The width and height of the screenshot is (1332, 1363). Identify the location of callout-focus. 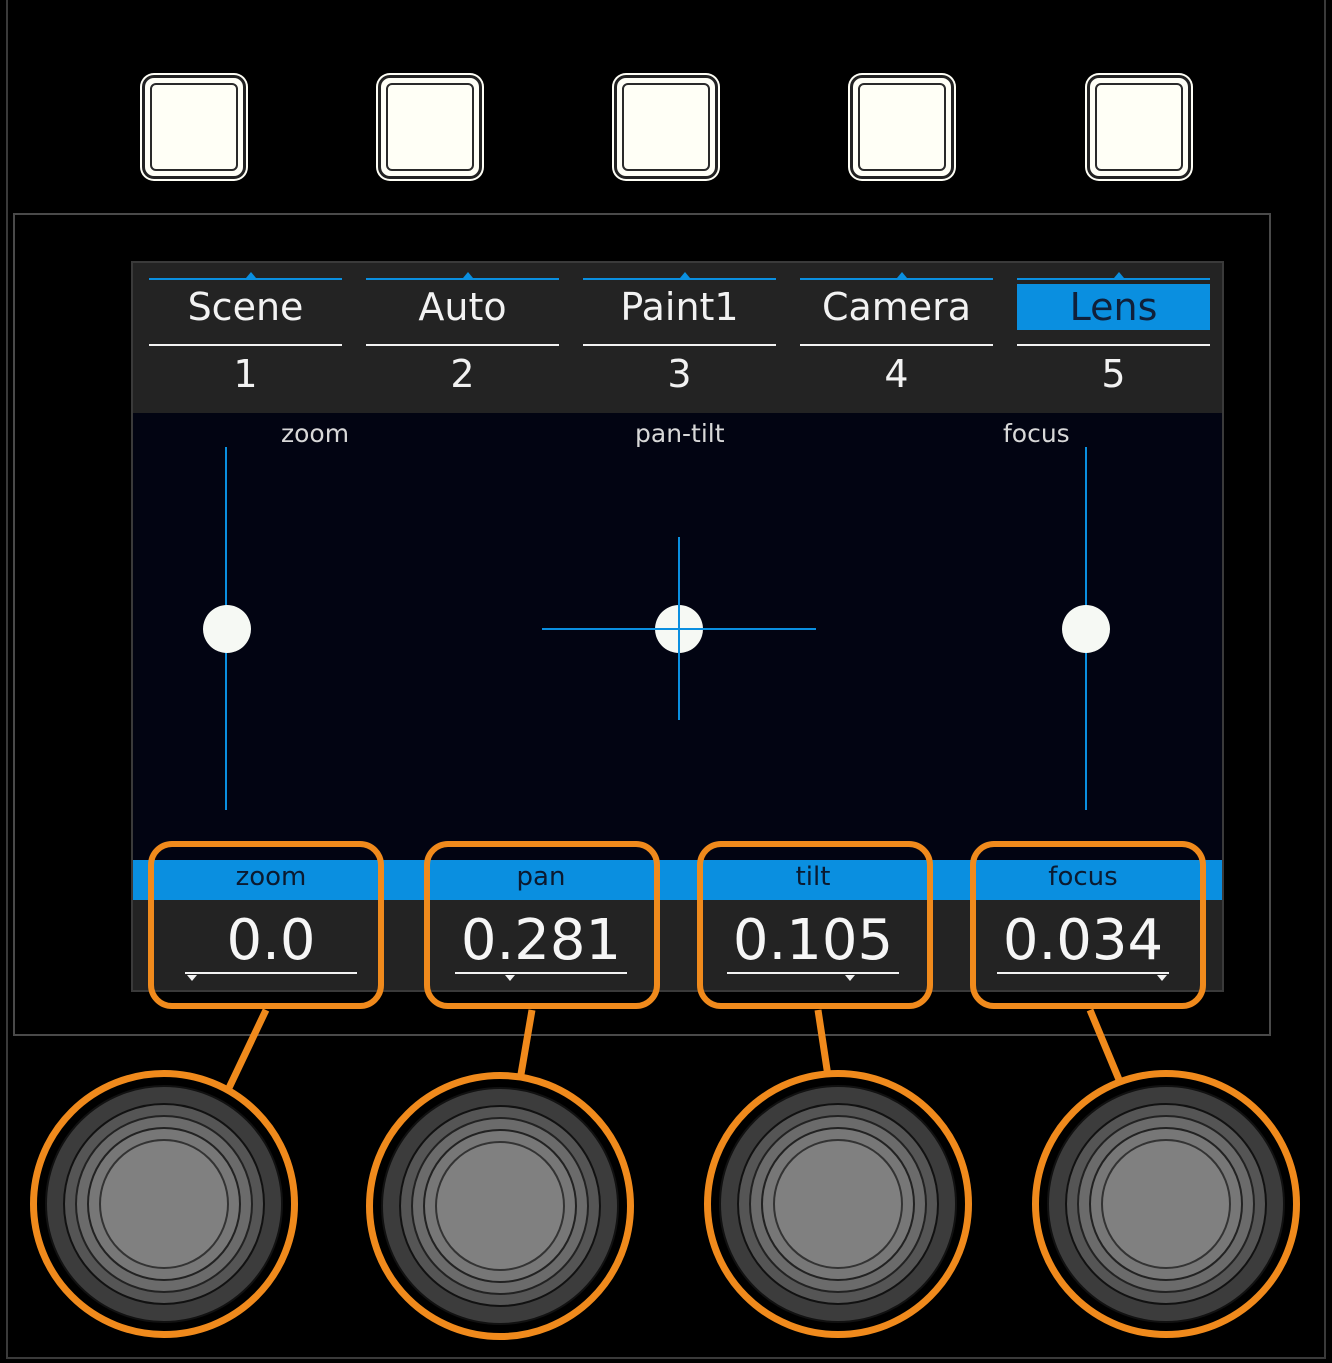
(1088, 925).